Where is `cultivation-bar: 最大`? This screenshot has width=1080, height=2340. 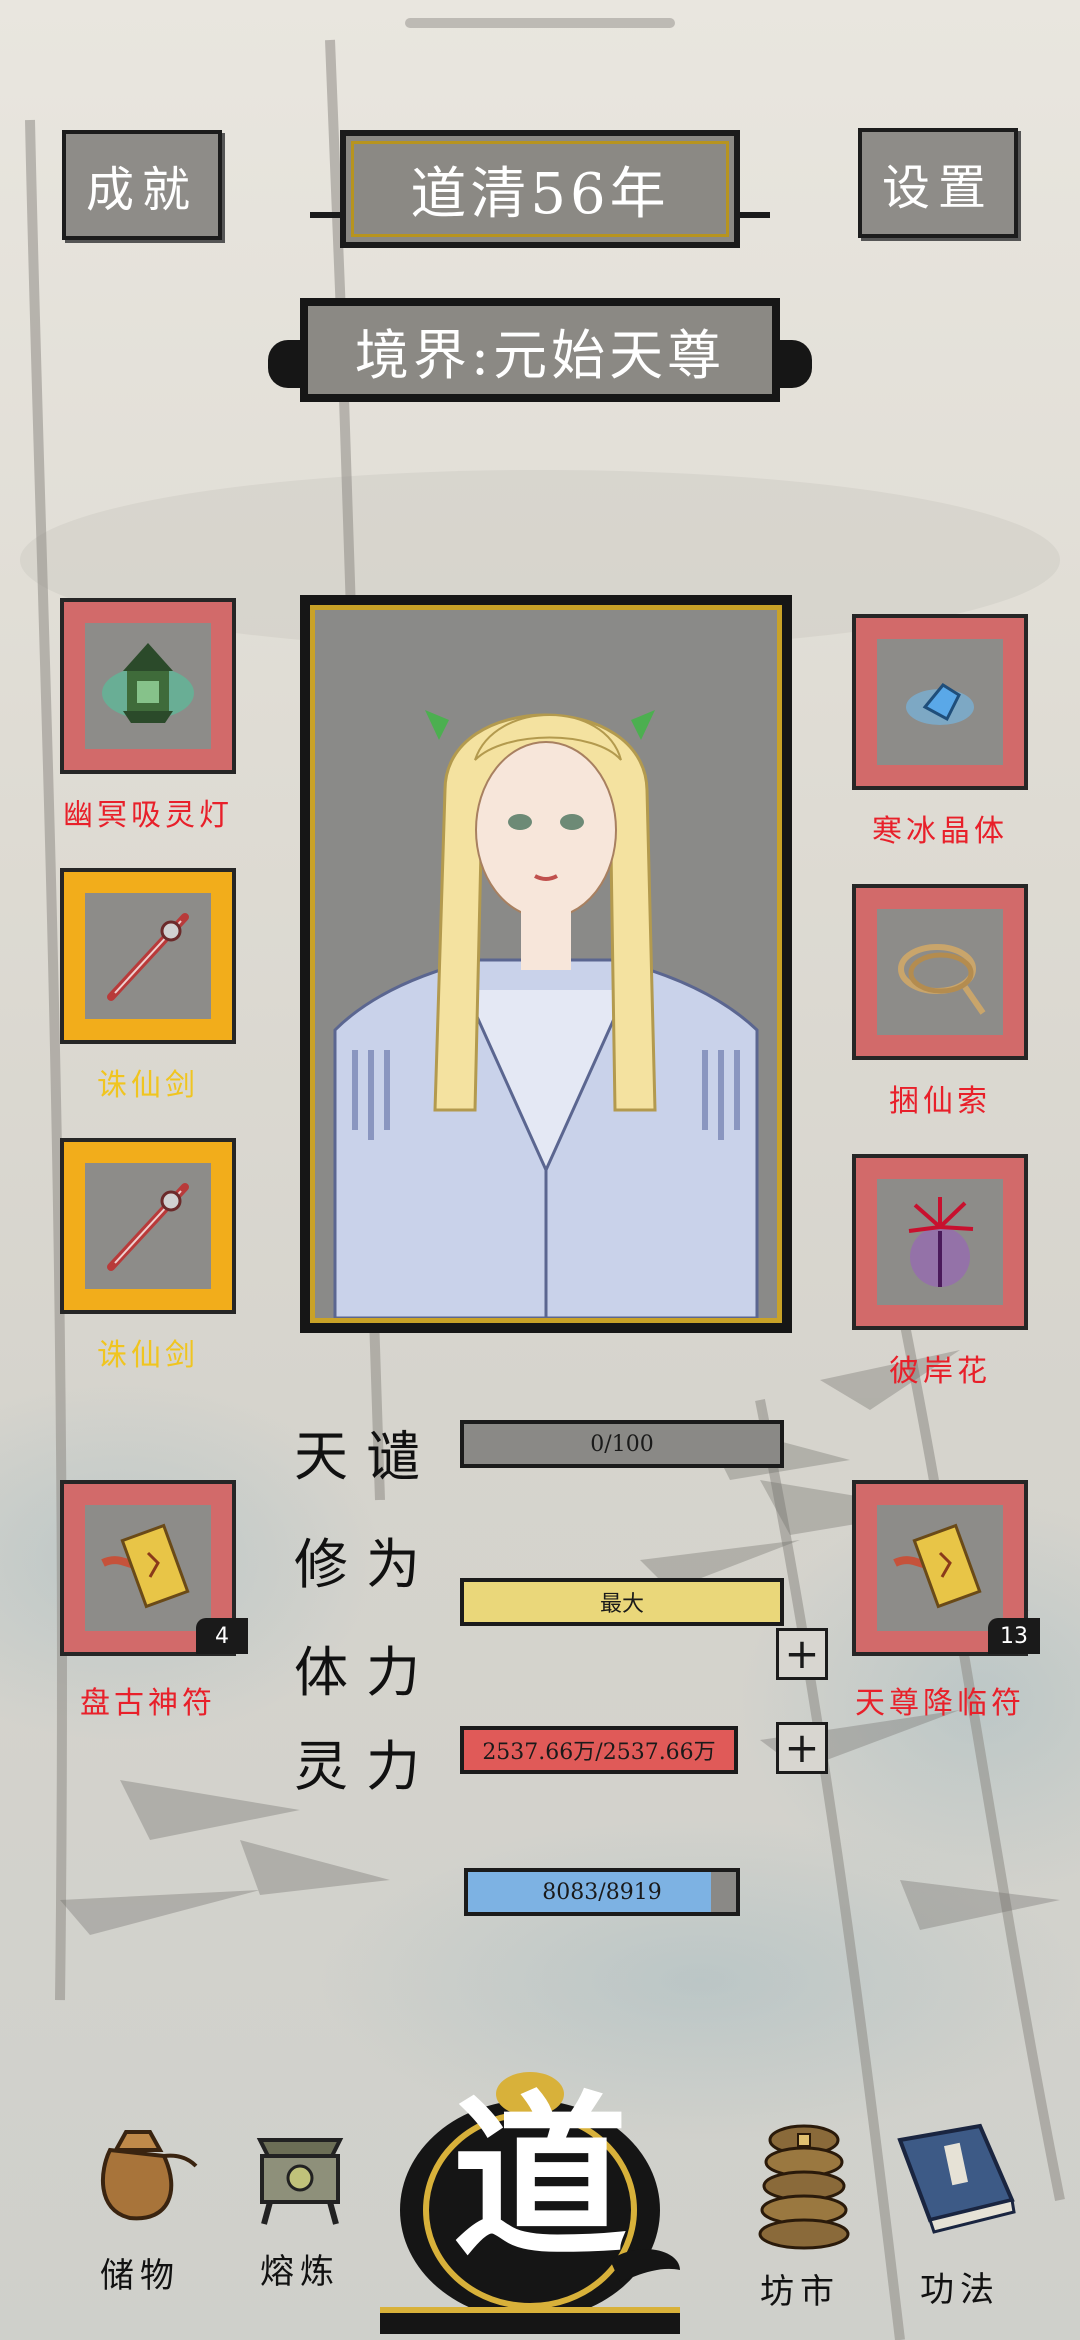 cultivation-bar: 最大 is located at coordinates (622, 1602).